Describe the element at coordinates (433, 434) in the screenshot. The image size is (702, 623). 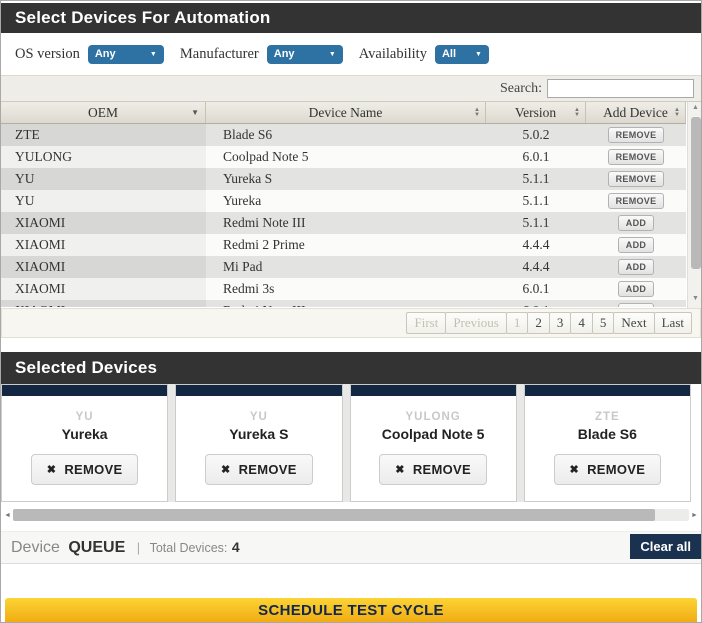
I see `card-device-name: Coolpad Note 5` at that location.